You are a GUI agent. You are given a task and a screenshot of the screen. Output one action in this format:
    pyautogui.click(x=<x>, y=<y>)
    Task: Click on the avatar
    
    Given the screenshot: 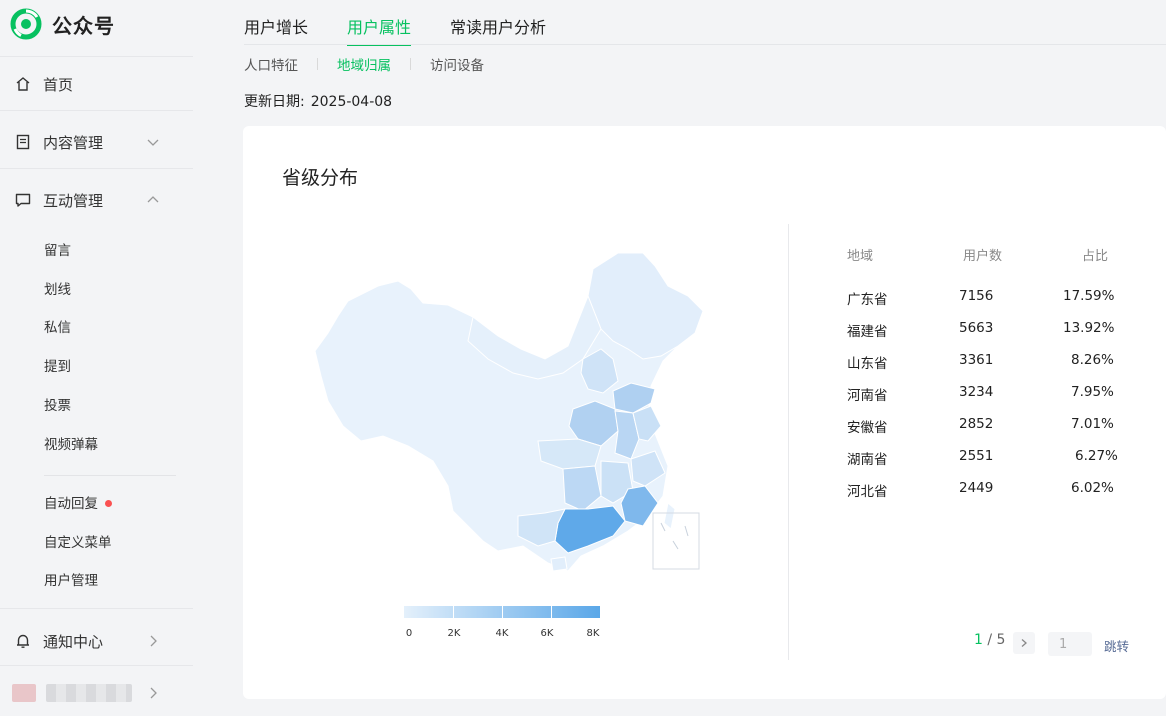 What is the action you would take?
    pyautogui.click(x=24, y=693)
    